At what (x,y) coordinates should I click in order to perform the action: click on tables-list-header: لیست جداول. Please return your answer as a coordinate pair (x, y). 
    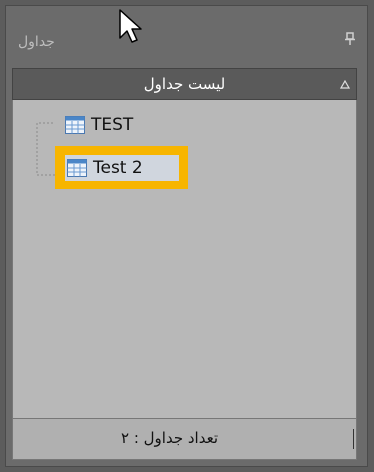
    Looking at the image, I should click on (184, 84).